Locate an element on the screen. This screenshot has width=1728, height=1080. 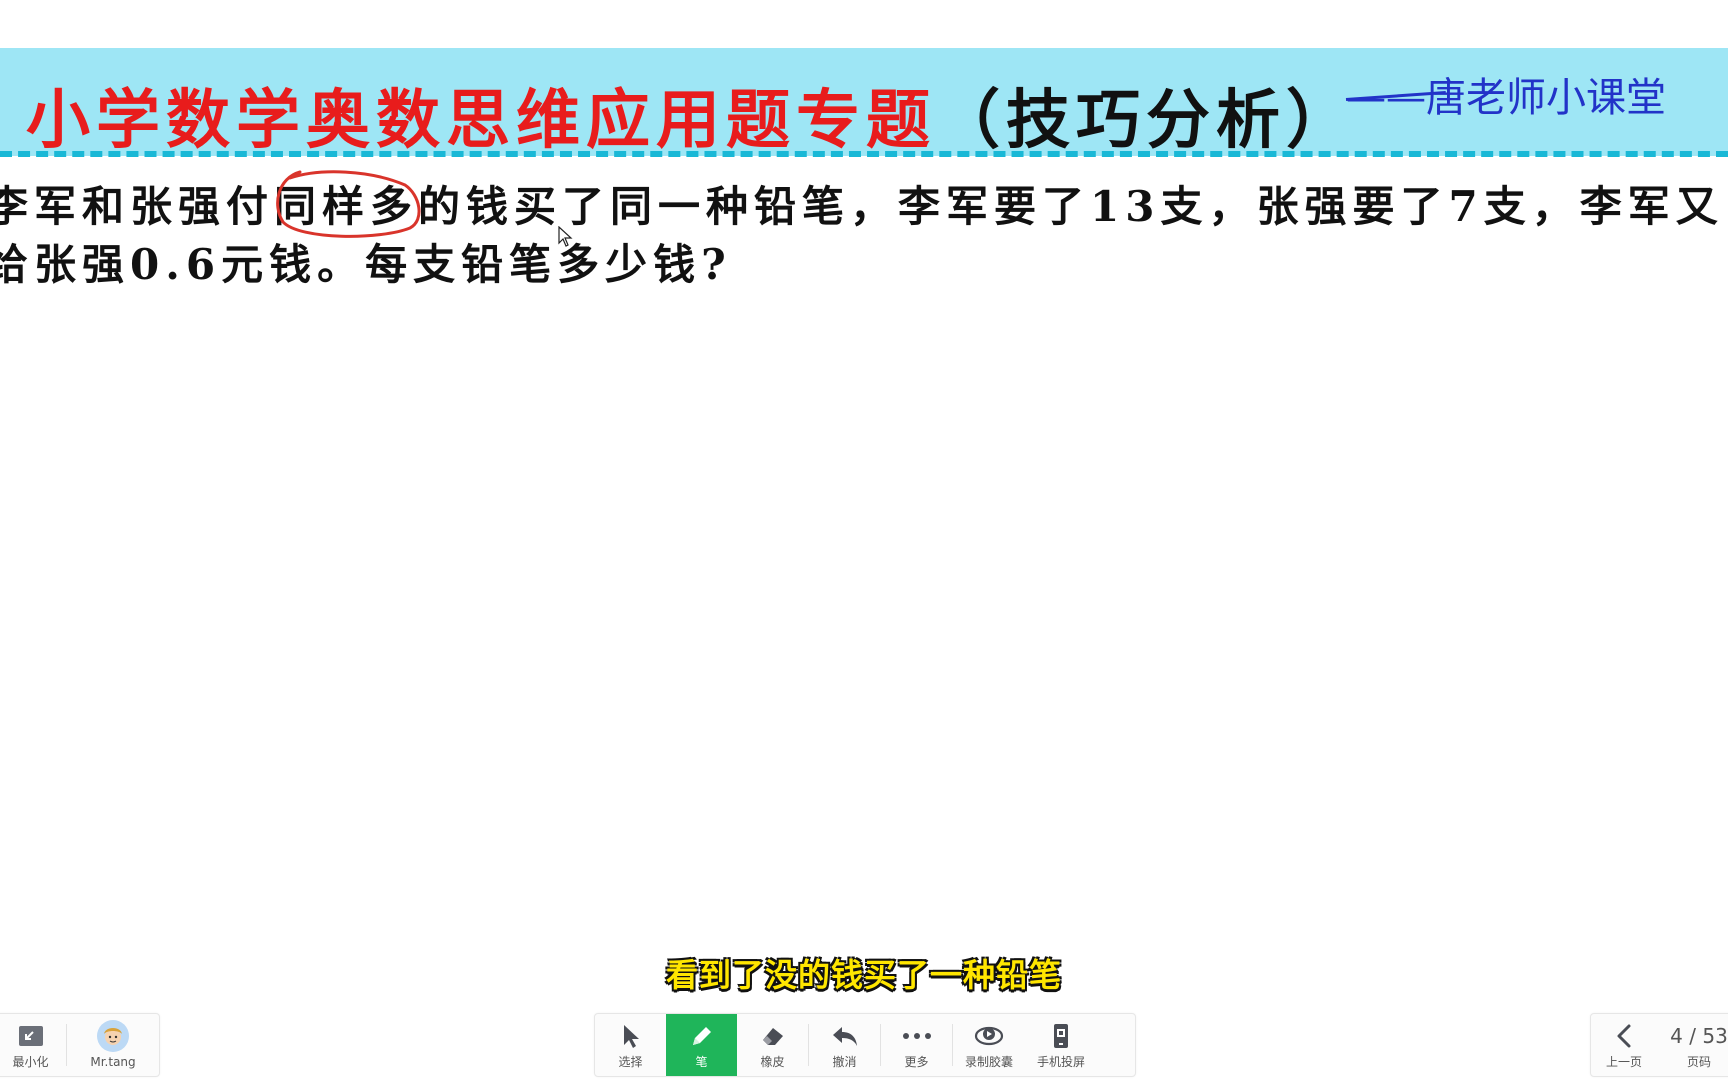
more-button: 更多 is located at coordinates (916, 1045).